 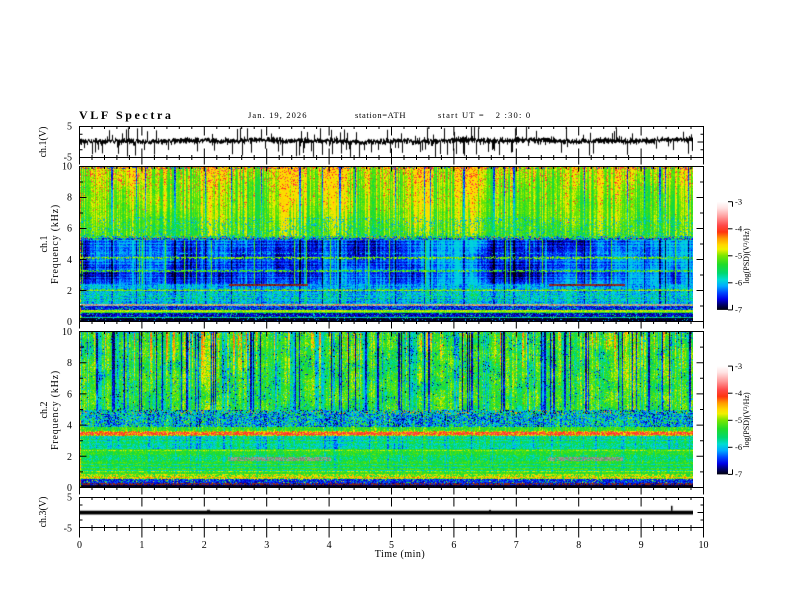 I want to click on svg-text: 3, so click(x=266, y=545).